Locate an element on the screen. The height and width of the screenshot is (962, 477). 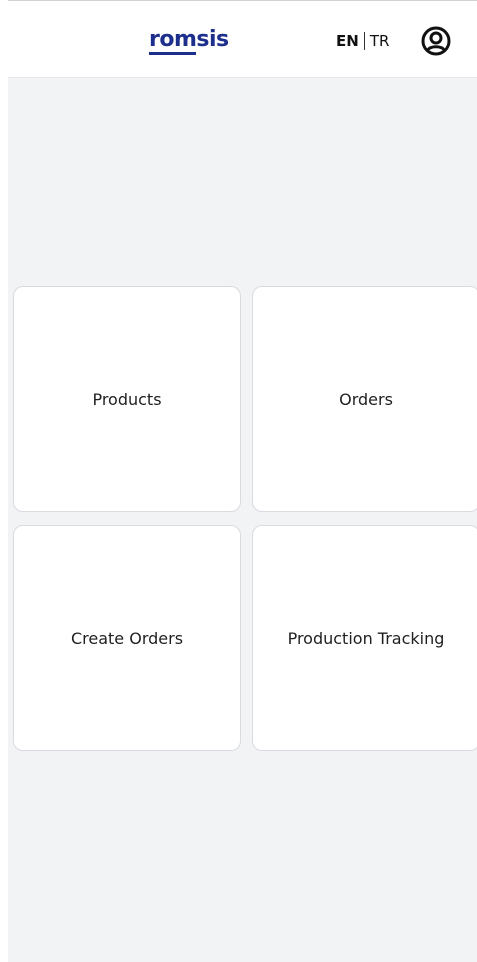
logo-rest: sis is located at coordinates (212, 39).